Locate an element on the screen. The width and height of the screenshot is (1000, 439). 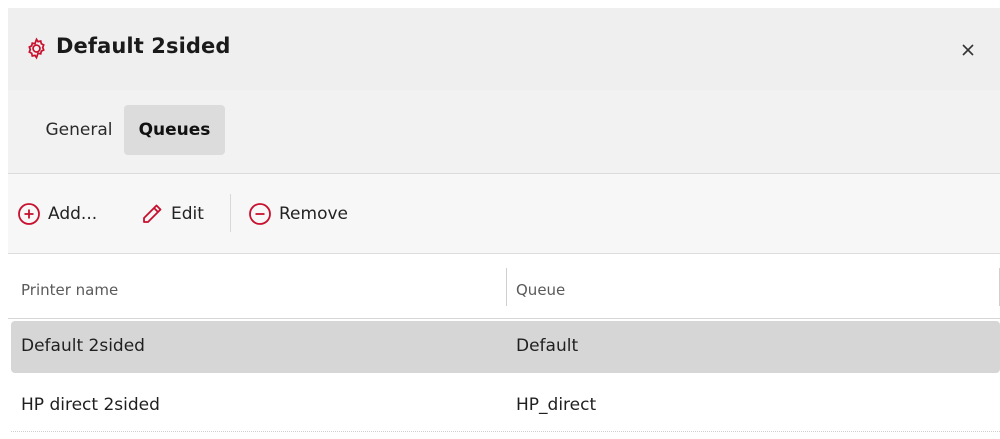
remove-button: Remove is located at coordinates (298, 214).